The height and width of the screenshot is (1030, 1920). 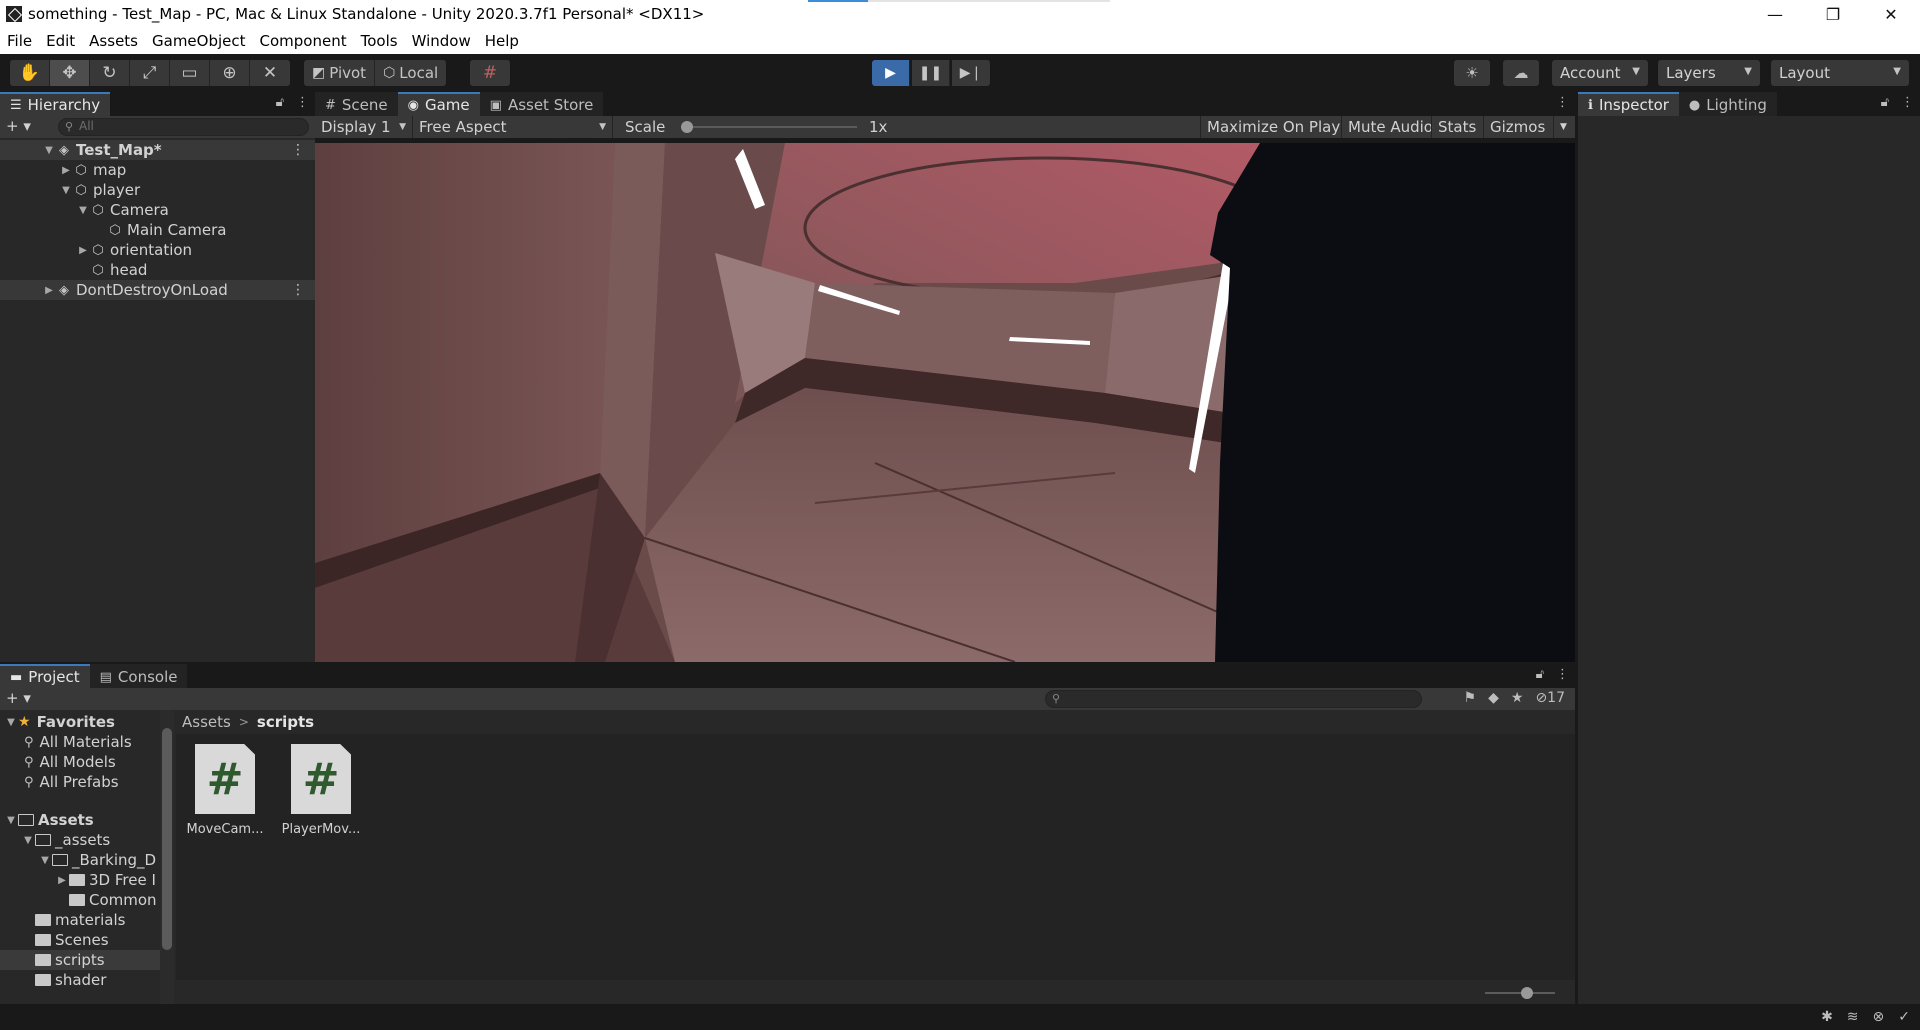 What do you see at coordinates (1628, 104) in the screenshot?
I see `tab-inspector: ℹ Inspector` at bounding box center [1628, 104].